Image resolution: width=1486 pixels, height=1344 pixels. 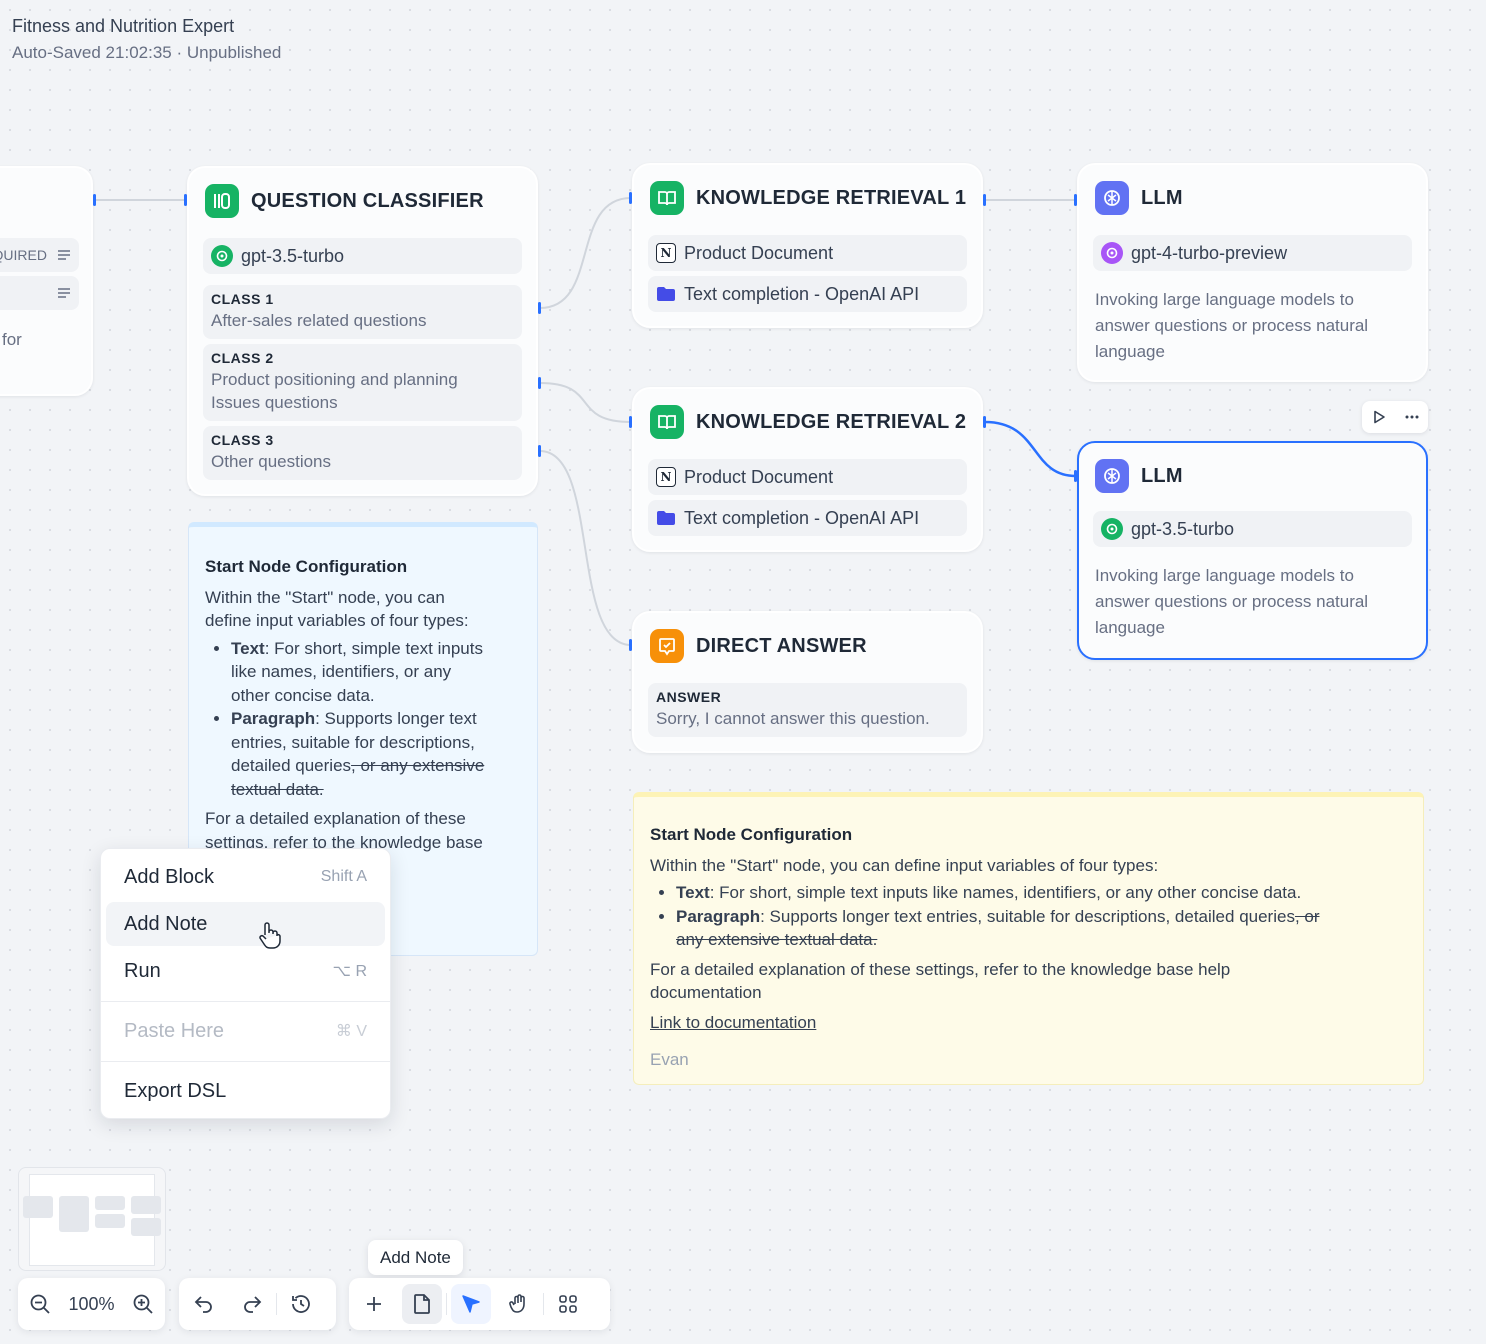 I want to click on undo-button, so click(x=204, y=1304).